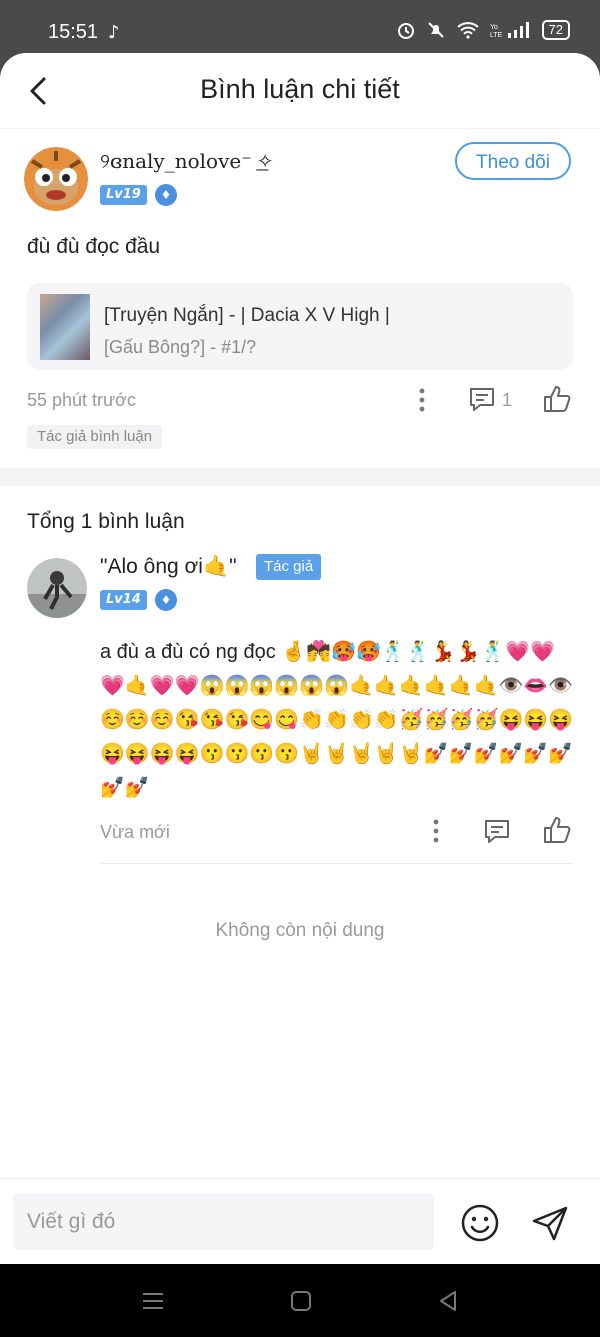  Describe the element at coordinates (513, 161) in the screenshot. I see `follow-button: Theo dõi` at that location.